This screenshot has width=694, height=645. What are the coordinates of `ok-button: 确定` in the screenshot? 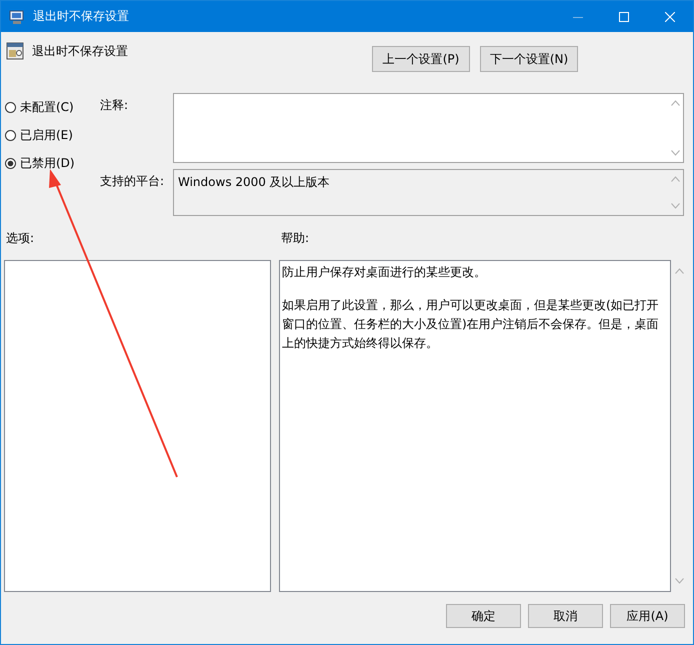 It's located at (483, 616).